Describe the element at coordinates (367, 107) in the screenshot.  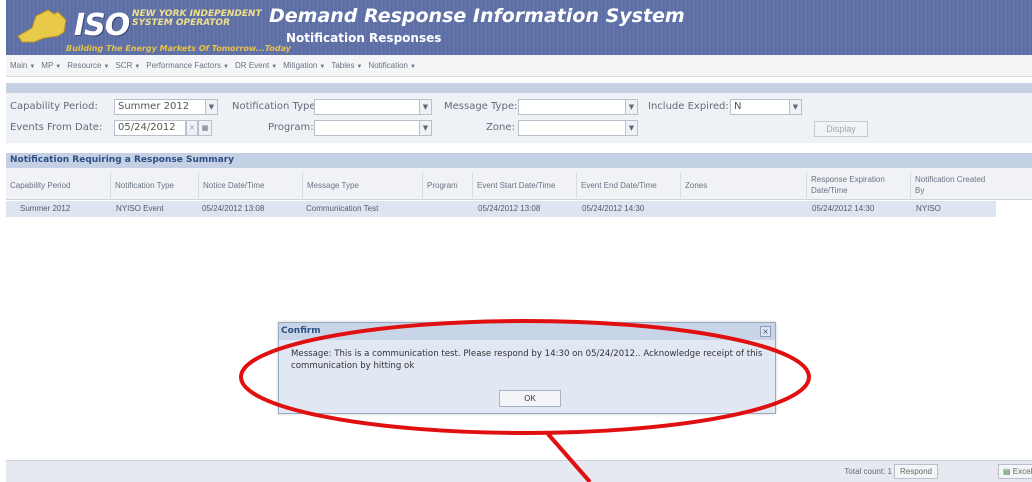
I see `notification-type-select` at that location.